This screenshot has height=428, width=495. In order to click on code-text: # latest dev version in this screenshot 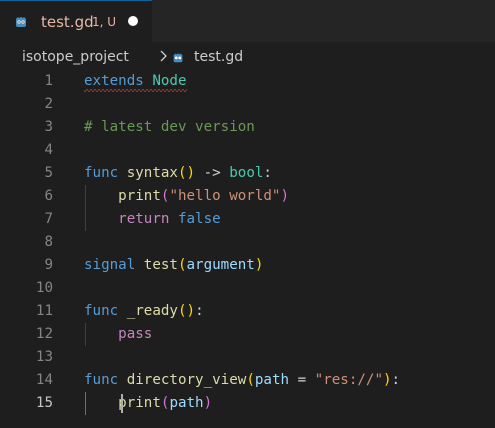, I will do `click(169, 127)`.